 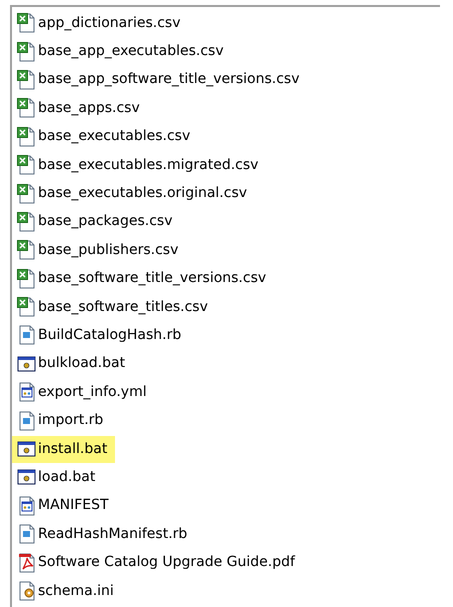 What do you see at coordinates (83, 392) in the screenshot?
I see `file-item: export_info.yml` at bounding box center [83, 392].